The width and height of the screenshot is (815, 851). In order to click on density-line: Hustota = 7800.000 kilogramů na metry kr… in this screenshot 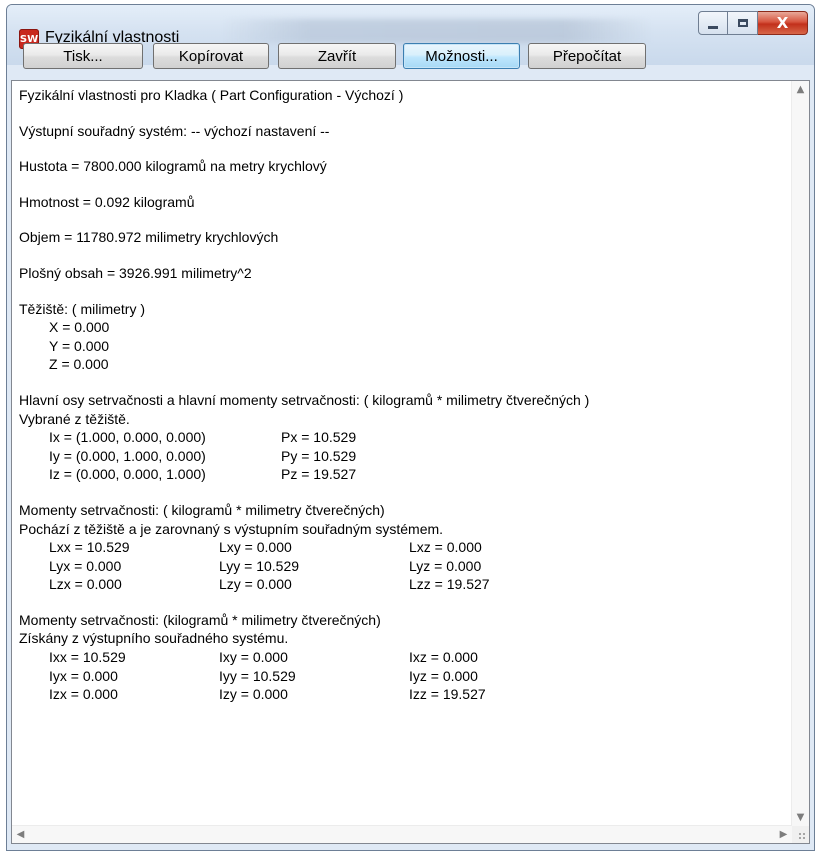, I will do `click(173, 166)`.